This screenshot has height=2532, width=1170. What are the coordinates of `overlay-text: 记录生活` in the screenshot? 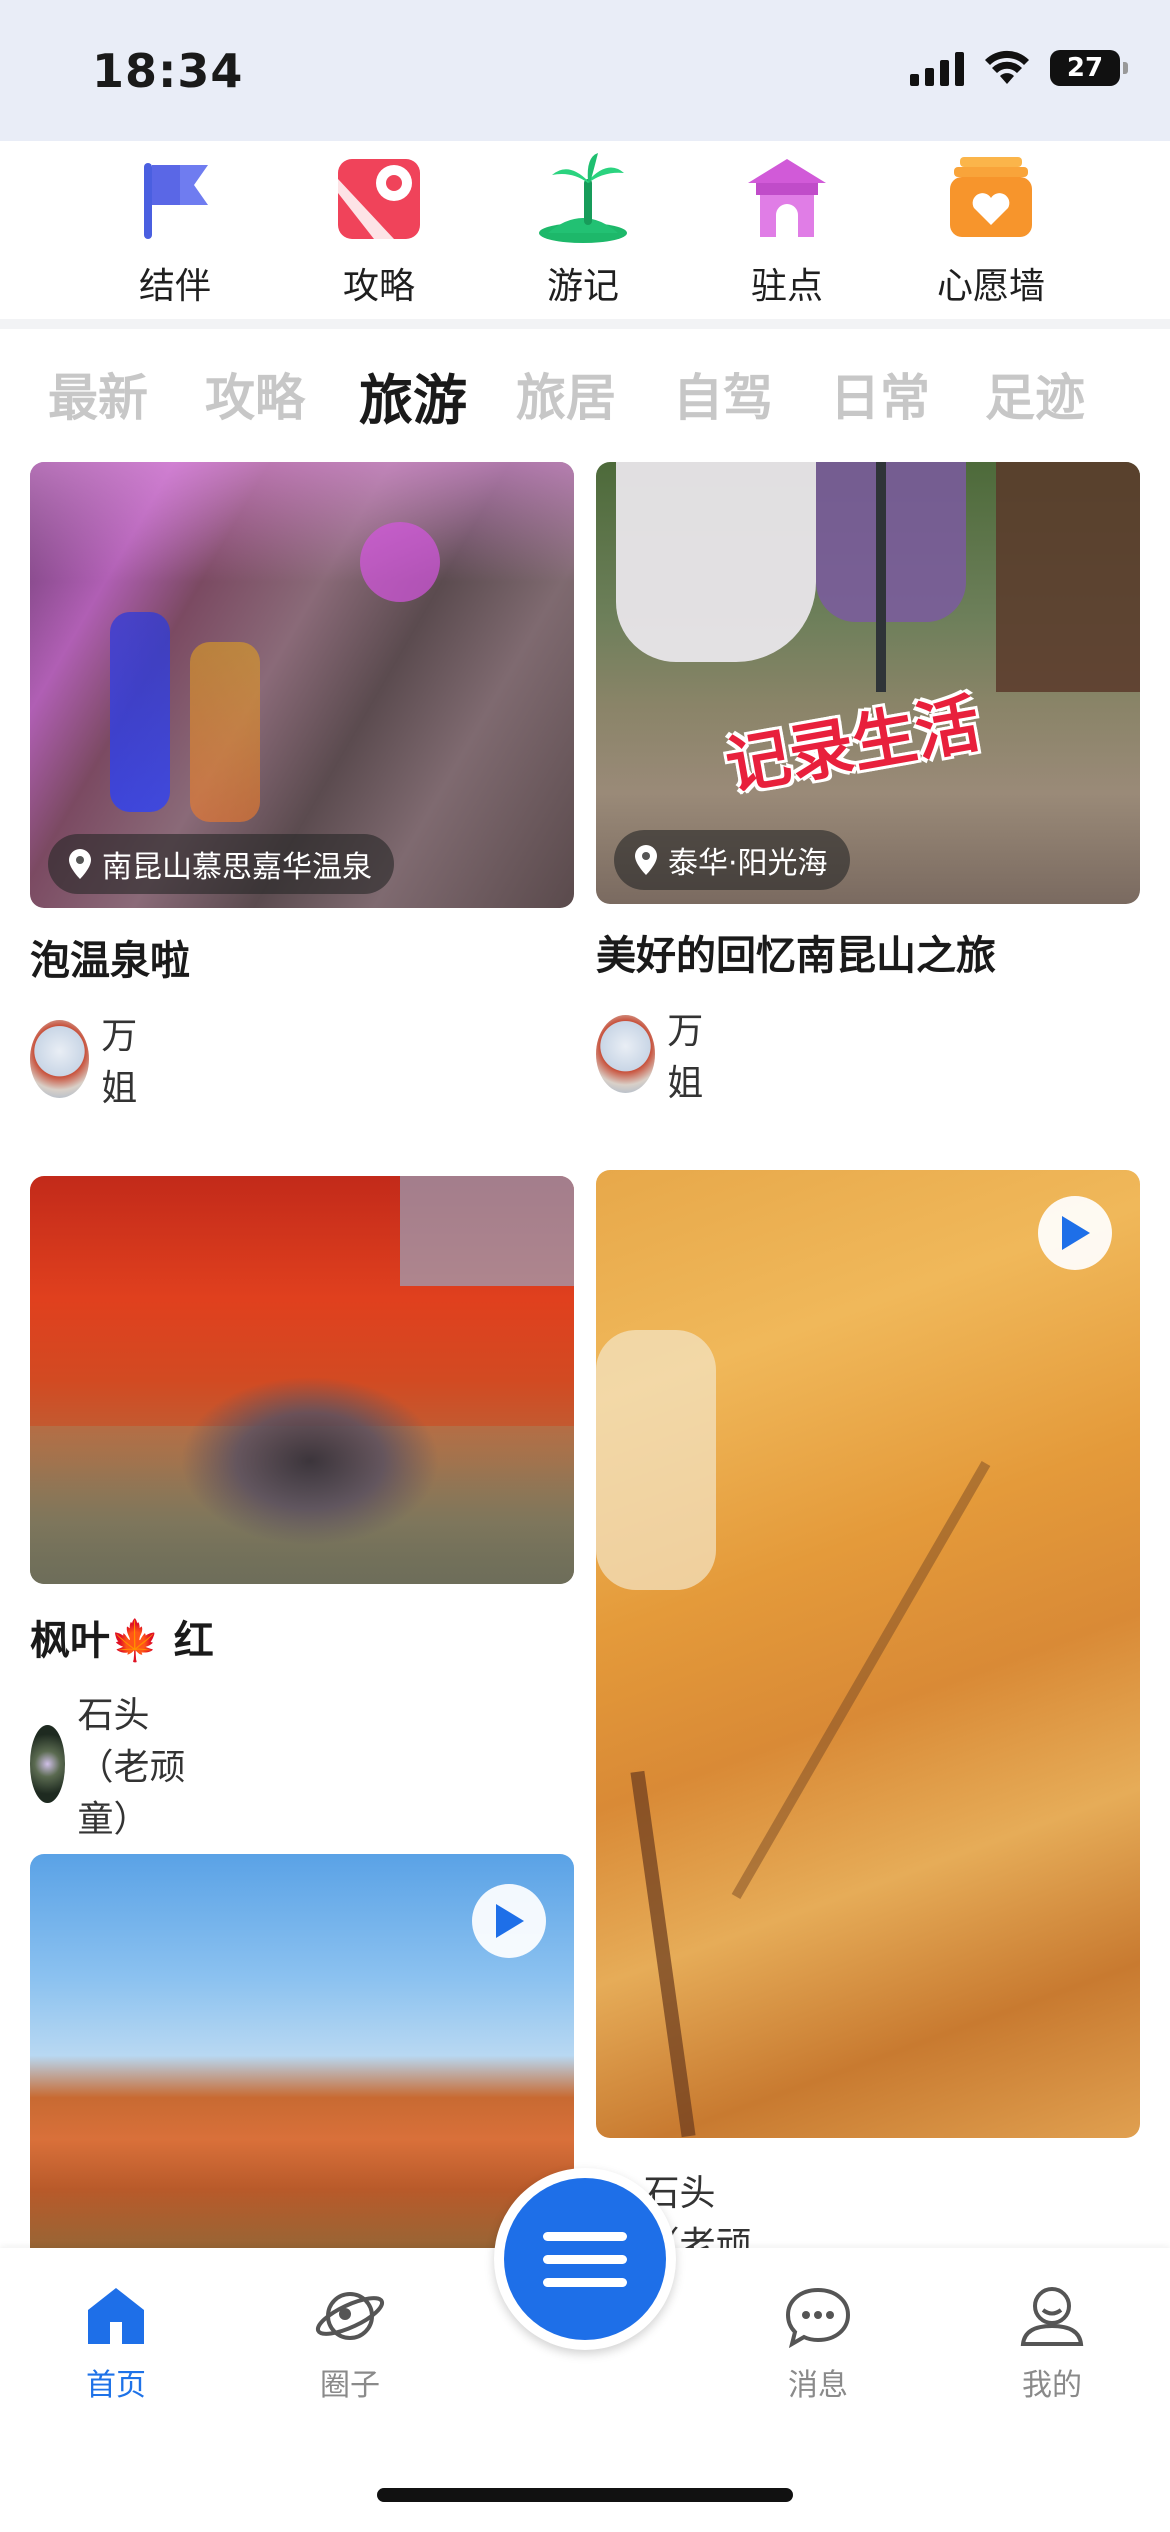 It's located at (853, 746).